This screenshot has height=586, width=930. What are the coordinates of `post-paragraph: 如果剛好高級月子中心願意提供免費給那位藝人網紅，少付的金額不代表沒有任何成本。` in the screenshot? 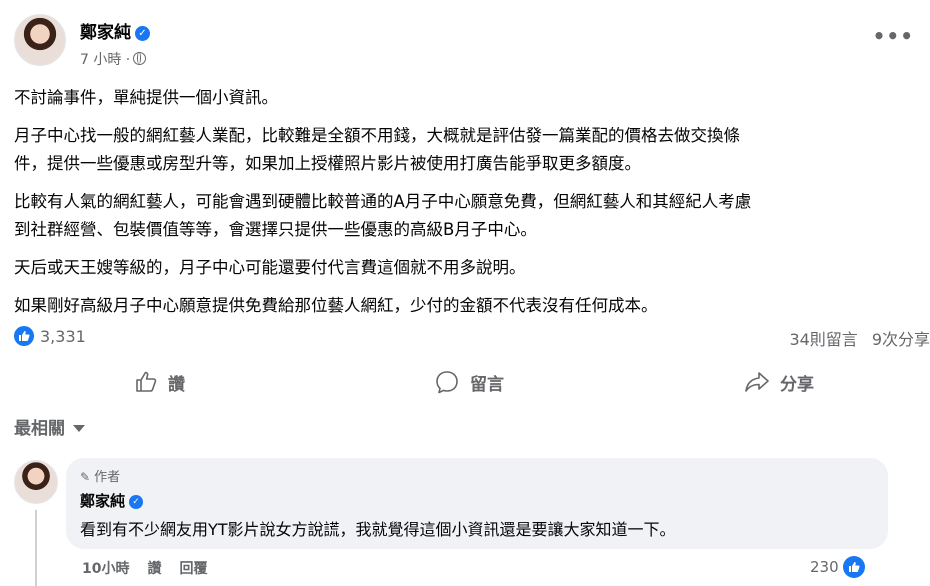 It's located at (471, 306).